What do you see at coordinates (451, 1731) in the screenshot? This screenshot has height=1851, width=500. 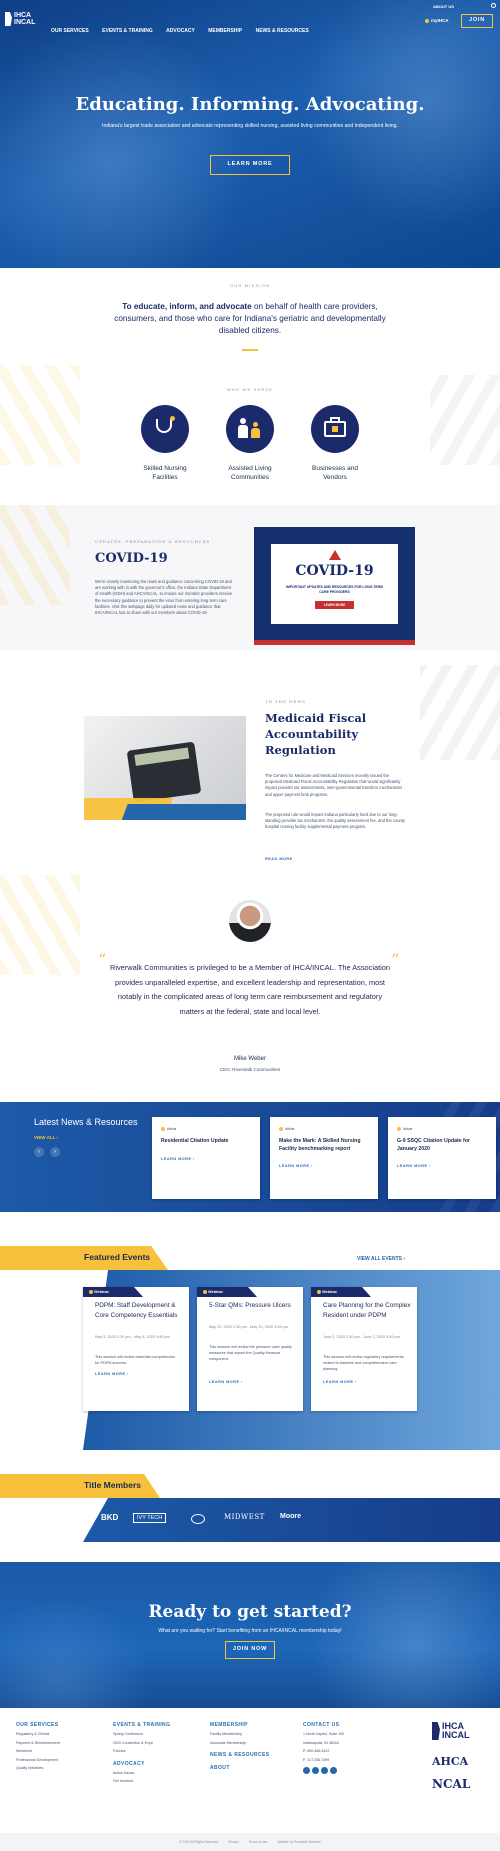 I see `footer-logo-ihca: IHCA INCAL` at bounding box center [451, 1731].